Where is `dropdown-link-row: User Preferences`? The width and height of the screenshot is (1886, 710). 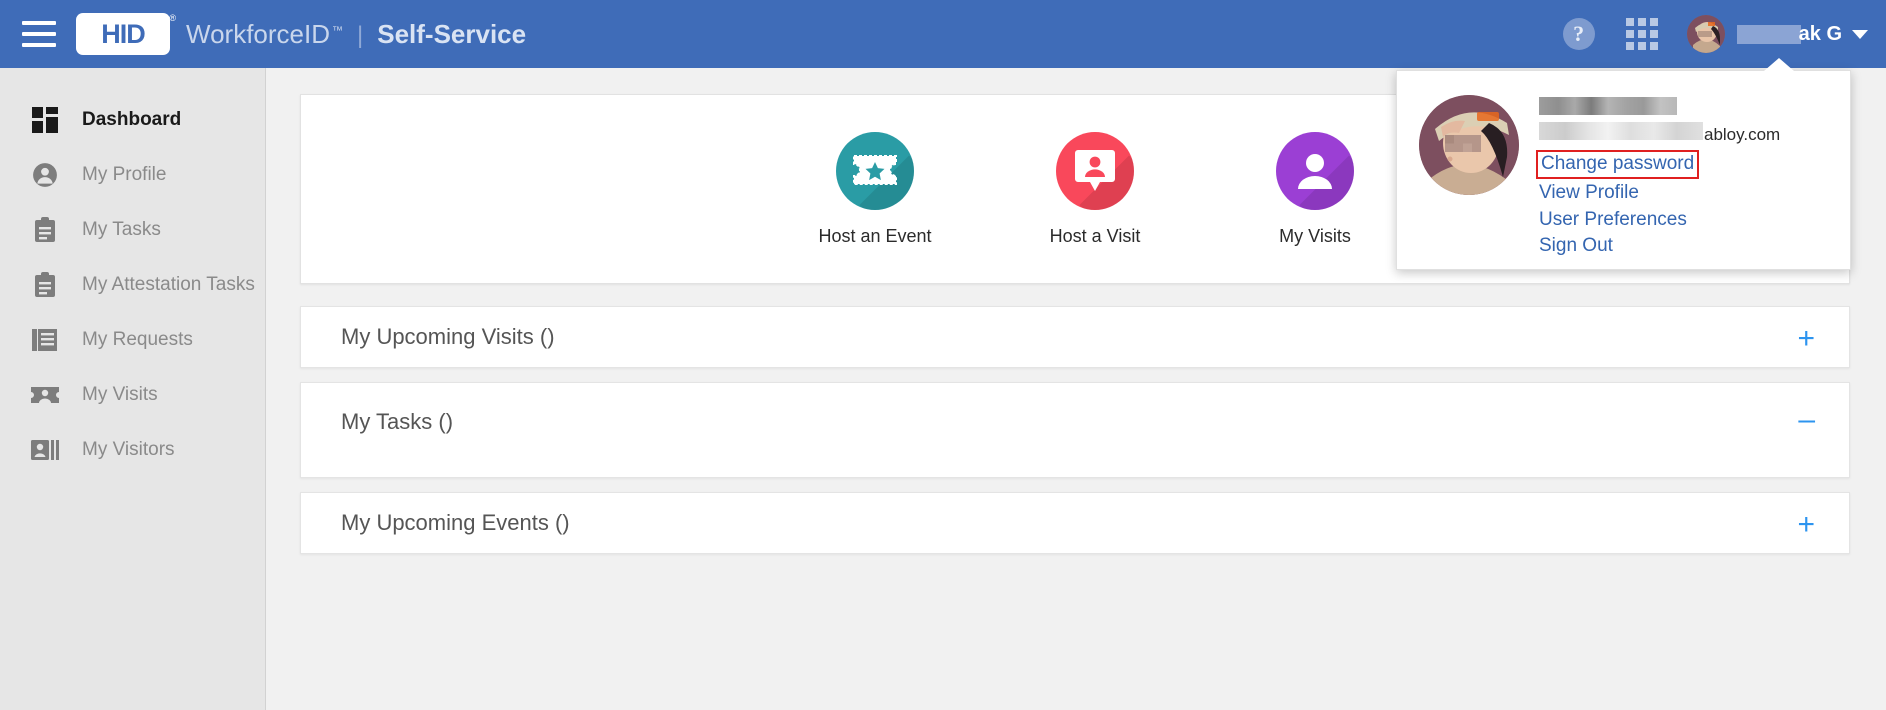 dropdown-link-row: User Preferences is located at coordinates (1659, 220).